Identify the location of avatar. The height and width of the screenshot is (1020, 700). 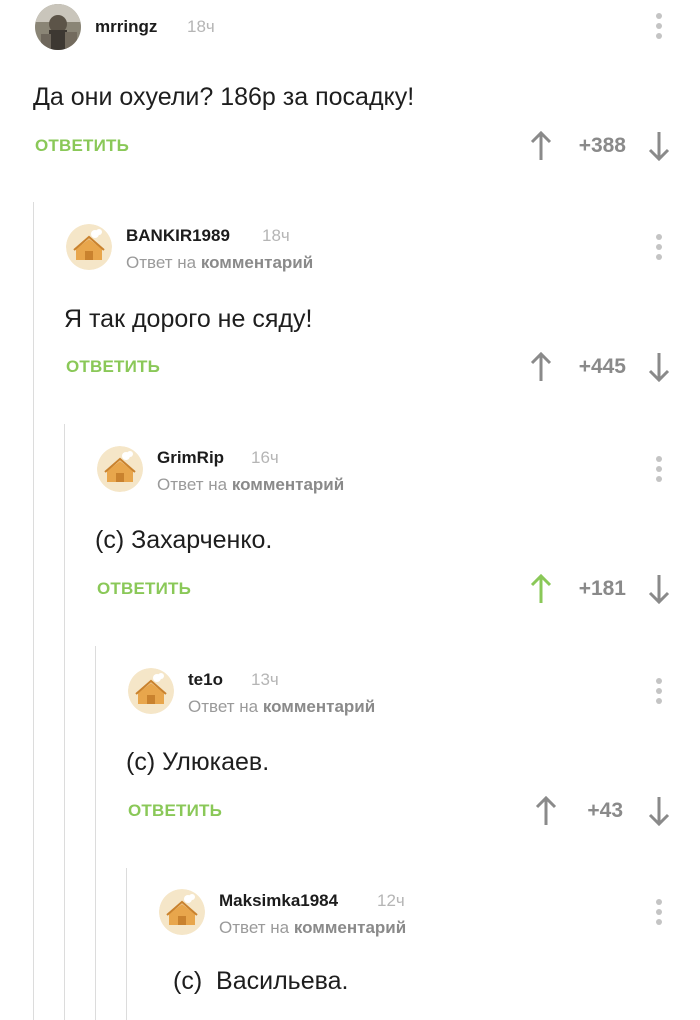
(182, 912).